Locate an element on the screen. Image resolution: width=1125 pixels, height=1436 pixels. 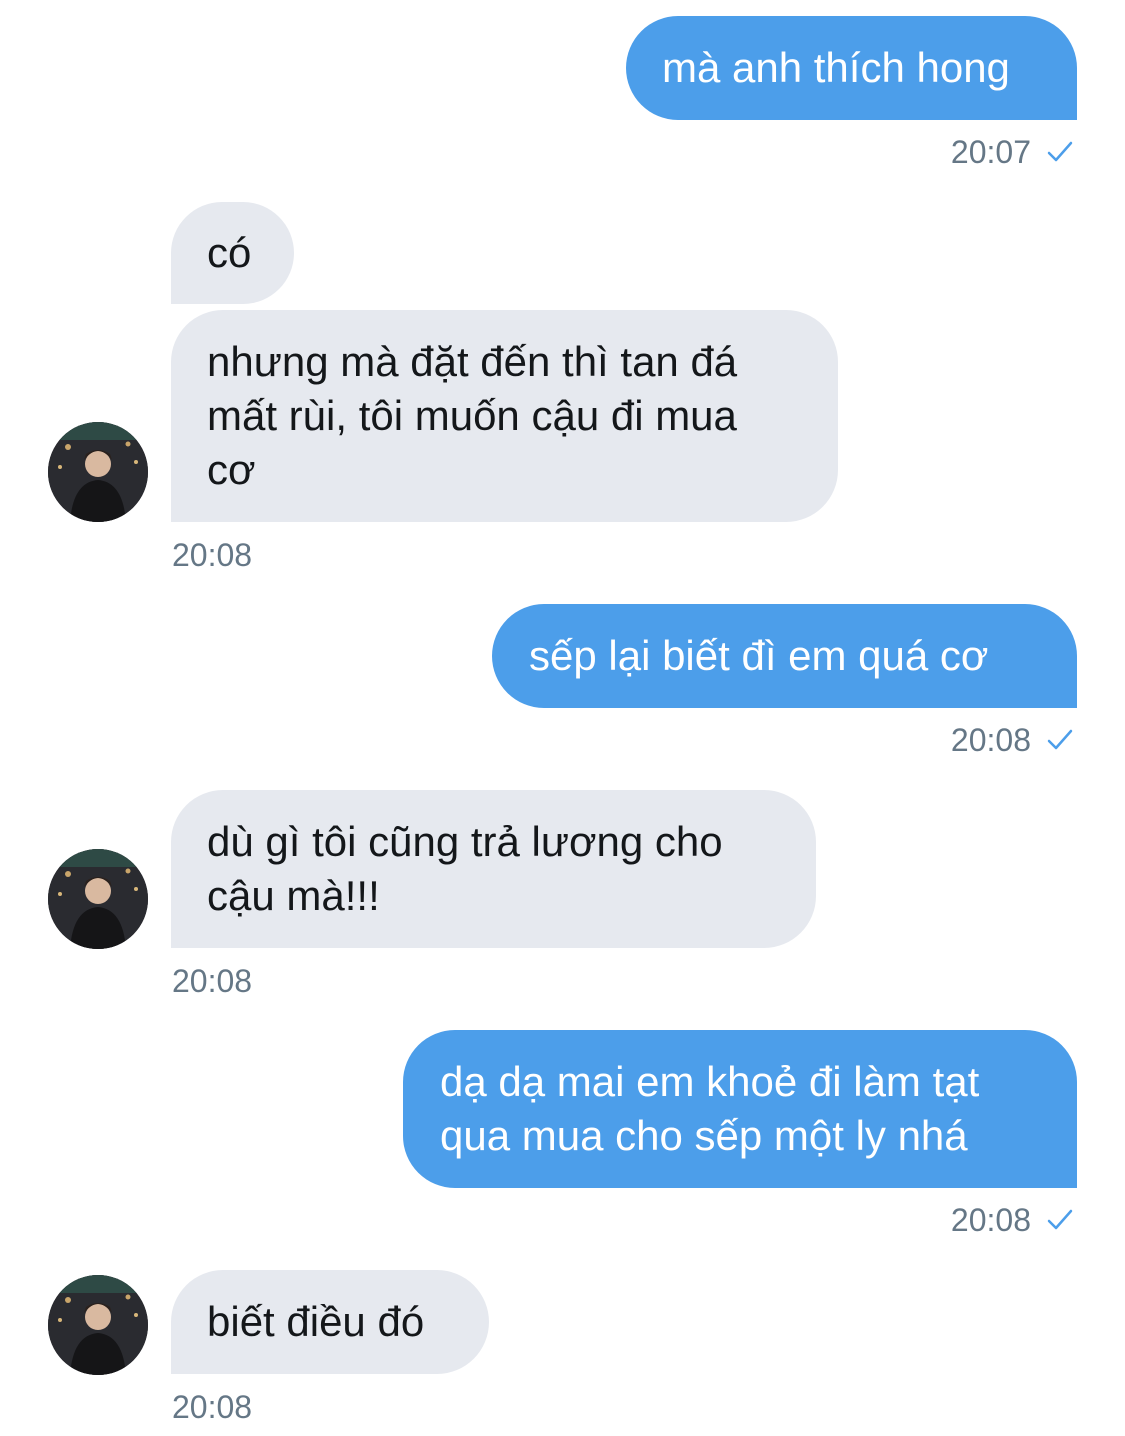
incoming-message-bubble: dù gì tôi cũng trả lương cho cậu mà!!! is located at coordinates (493, 869).